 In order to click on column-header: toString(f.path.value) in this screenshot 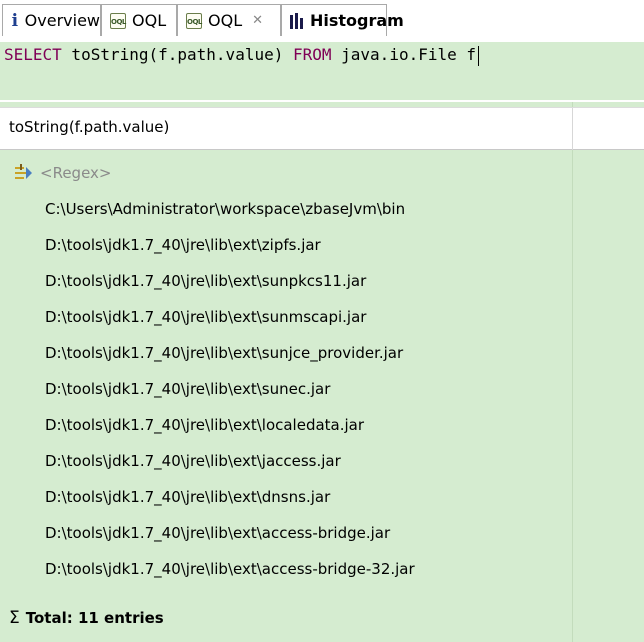, I will do `click(89, 127)`.